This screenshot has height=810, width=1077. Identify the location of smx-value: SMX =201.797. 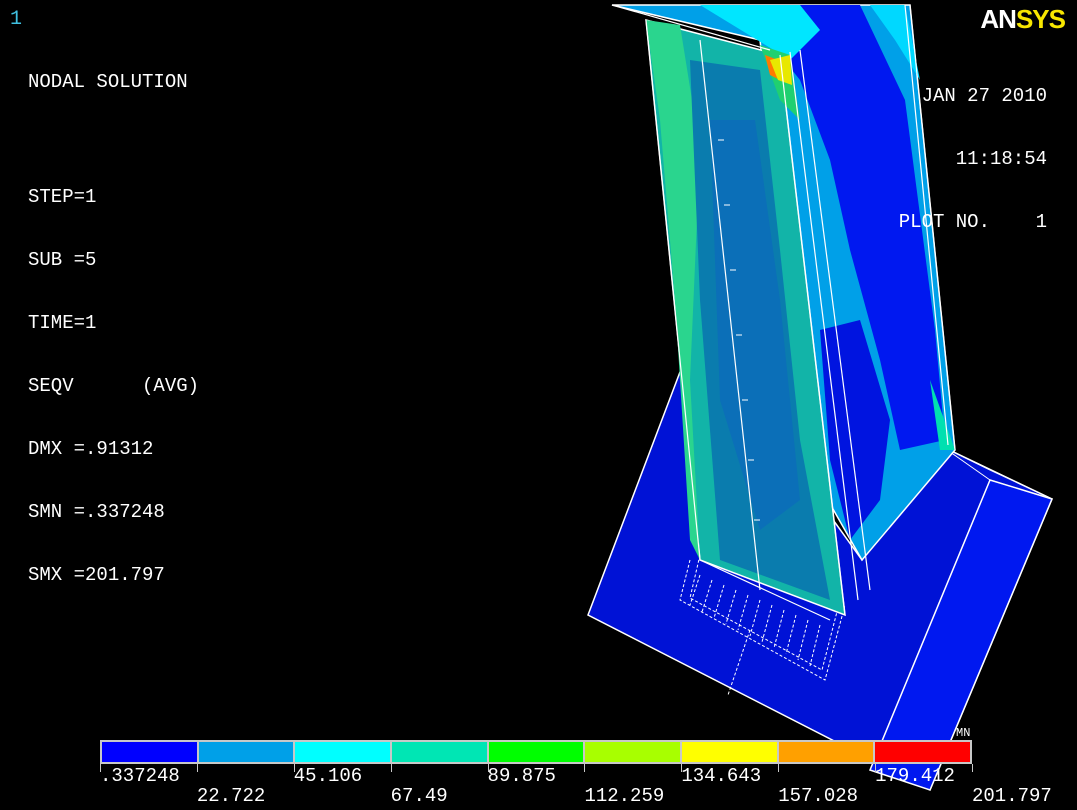
(96, 575).